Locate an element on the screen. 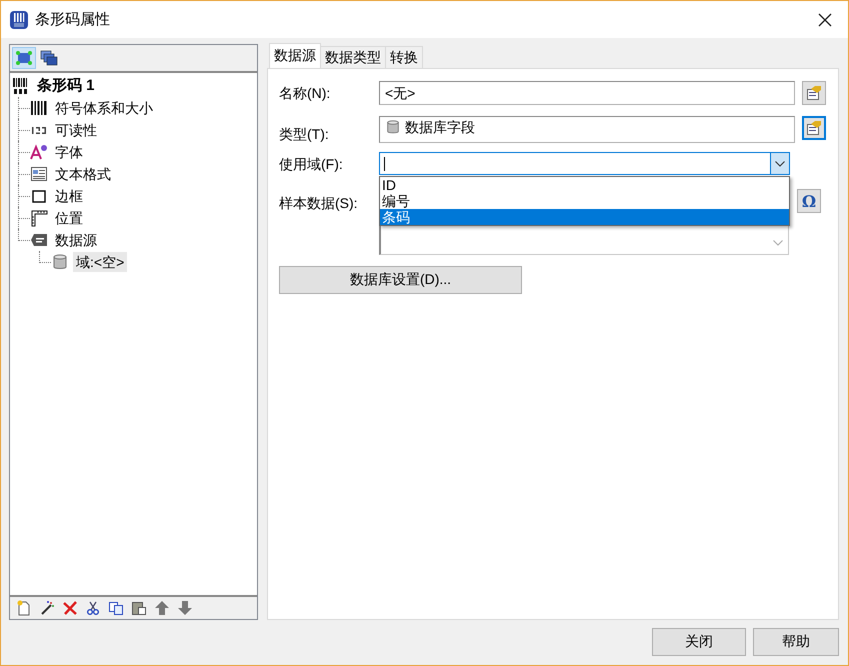 This screenshot has height=666, width=849. app-icon is located at coordinates (19, 20).